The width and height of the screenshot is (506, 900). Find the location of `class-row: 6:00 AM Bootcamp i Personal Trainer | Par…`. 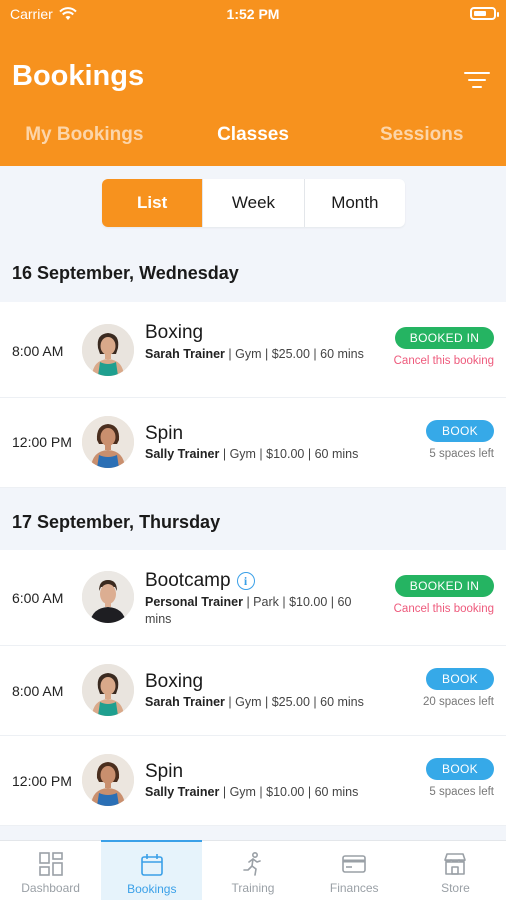

class-row: 6:00 AM Bootcamp i Personal Trainer | Par… is located at coordinates (253, 598).